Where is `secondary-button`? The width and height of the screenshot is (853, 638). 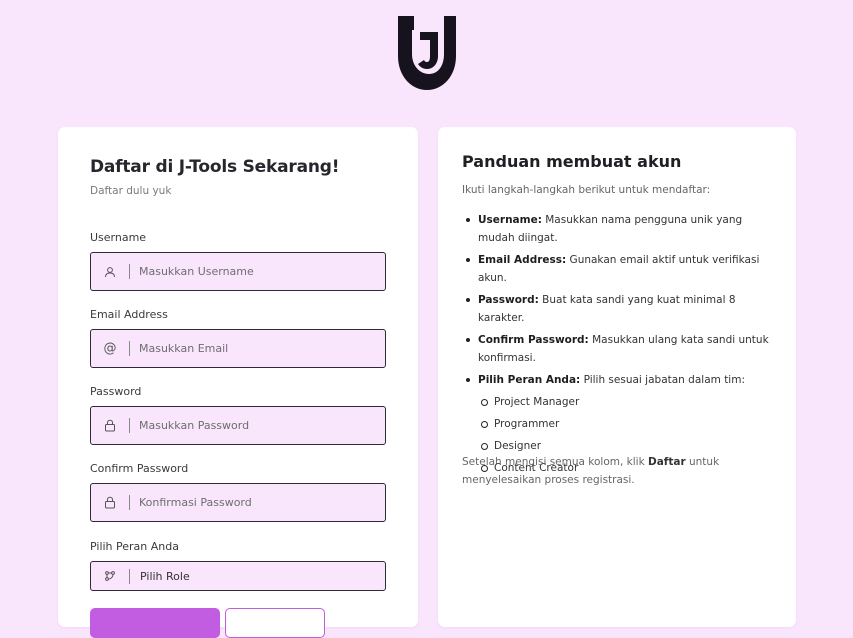 secondary-button is located at coordinates (275, 623).